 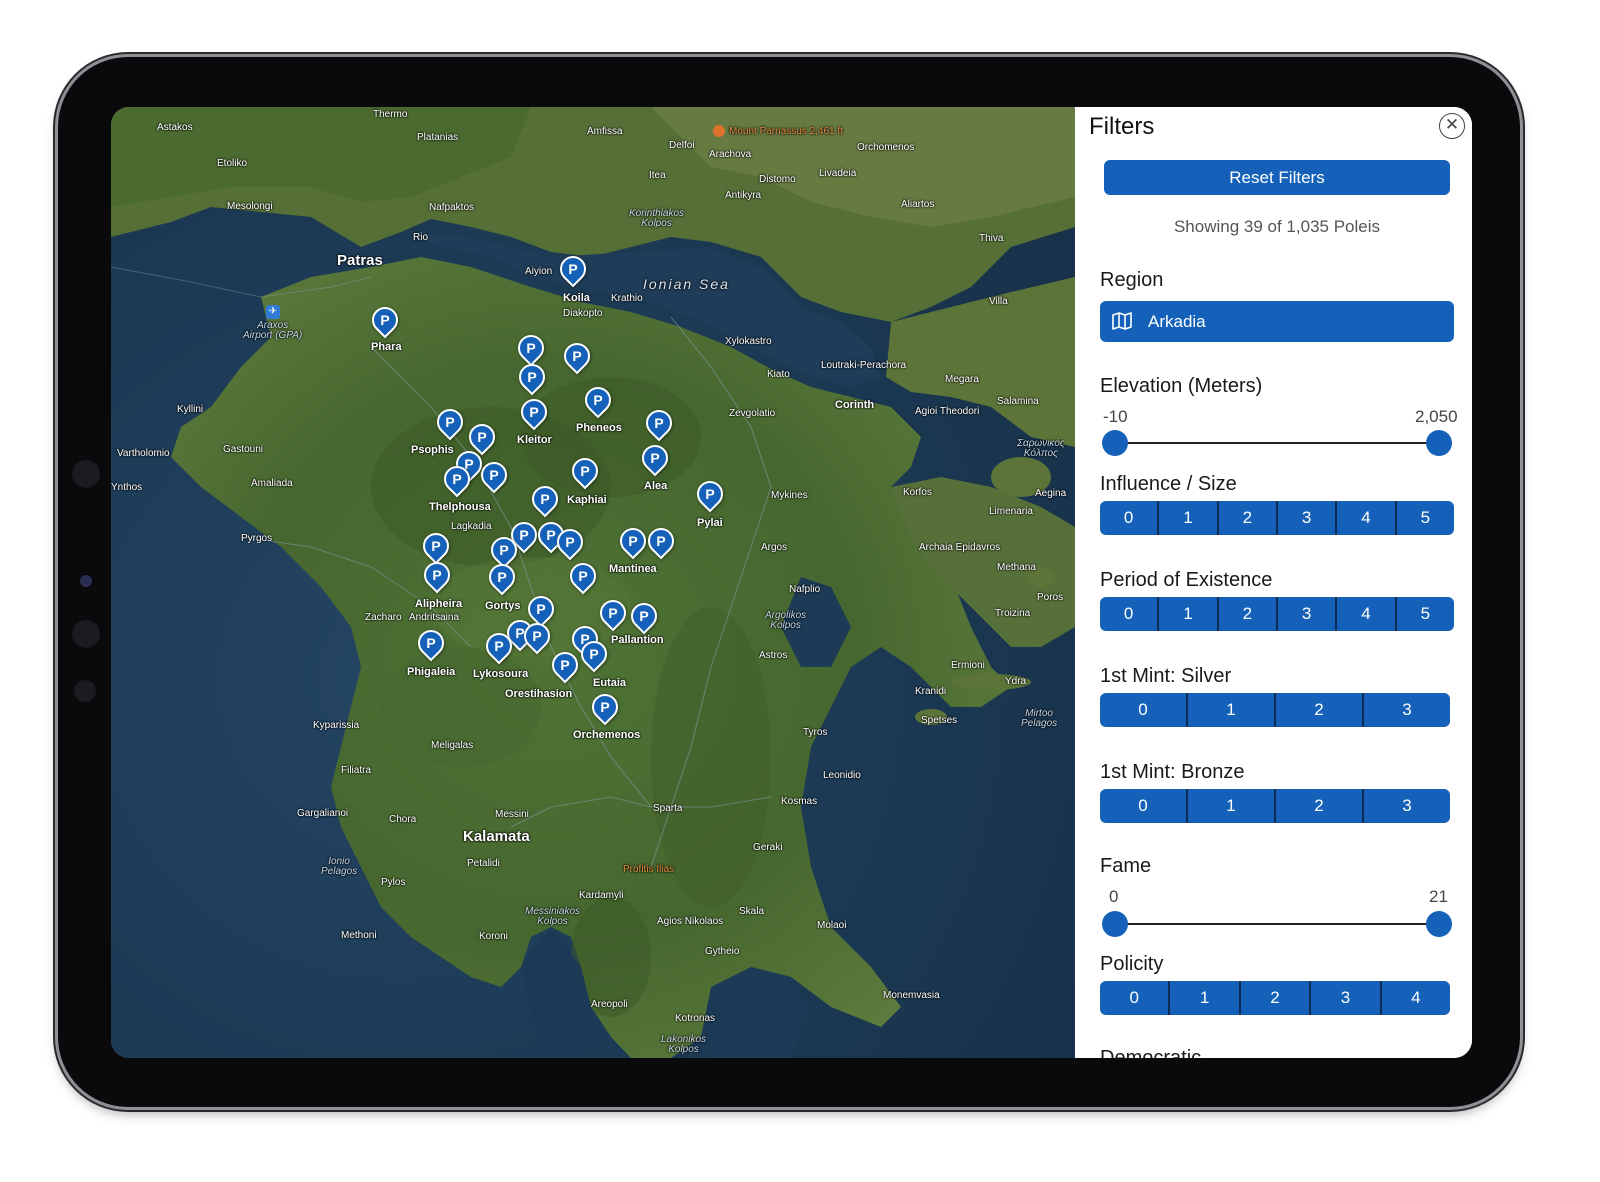 I want to click on map-place-label: Nafplio, so click(x=805, y=589).